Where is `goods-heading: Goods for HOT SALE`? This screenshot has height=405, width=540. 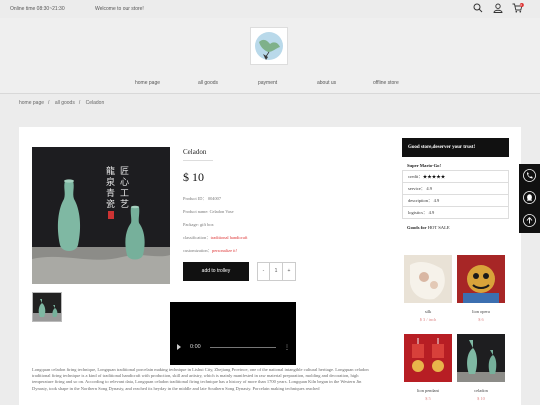
goods-heading: Goods for HOT SALE is located at coordinates (458, 227).